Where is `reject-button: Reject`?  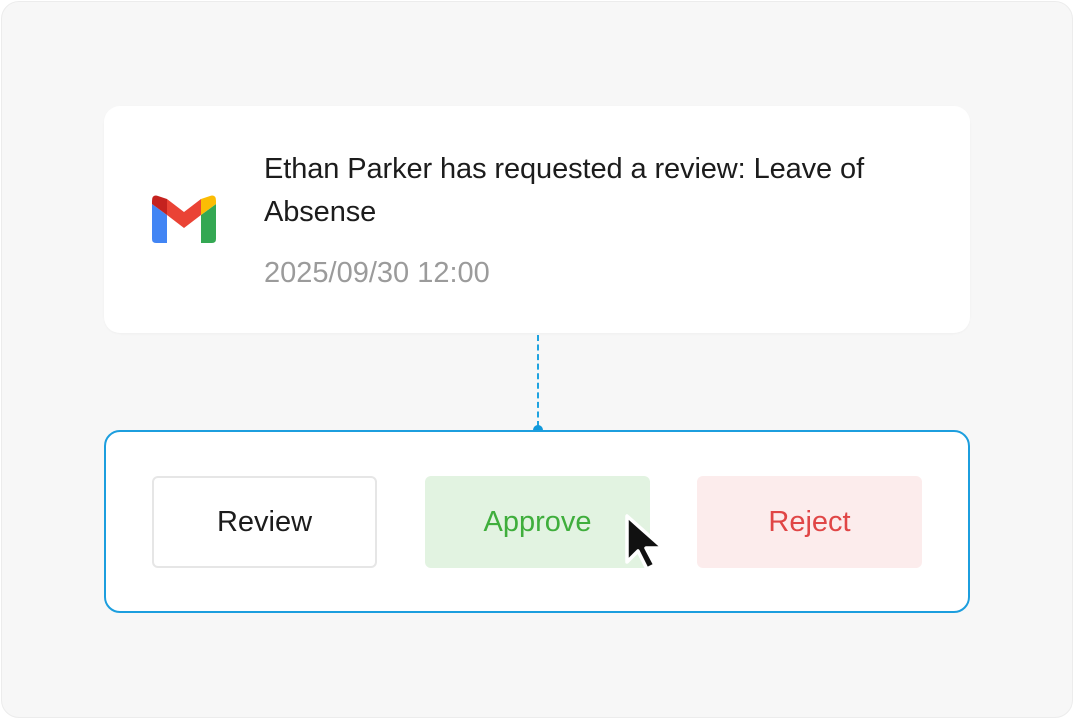 reject-button: Reject is located at coordinates (809, 522).